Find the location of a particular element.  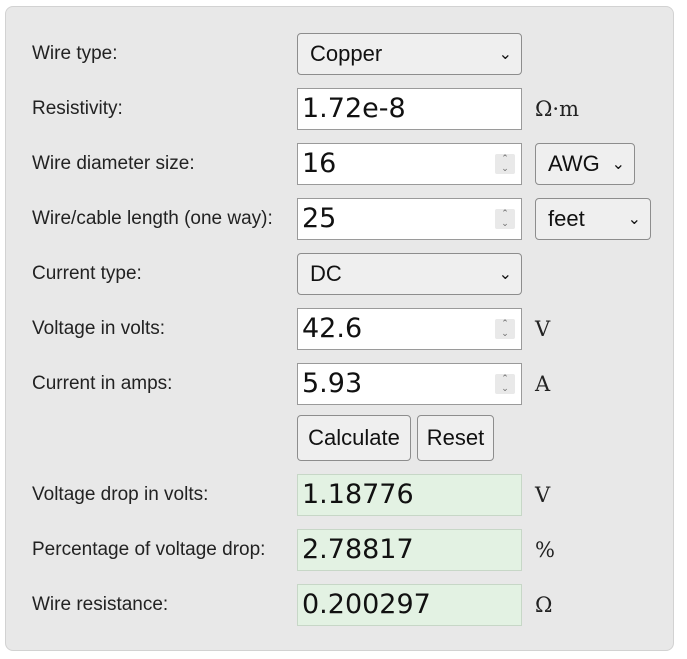

row-wire-resistance: Wire resistance: 0.200297 Ω is located at coordinates (339, 605).